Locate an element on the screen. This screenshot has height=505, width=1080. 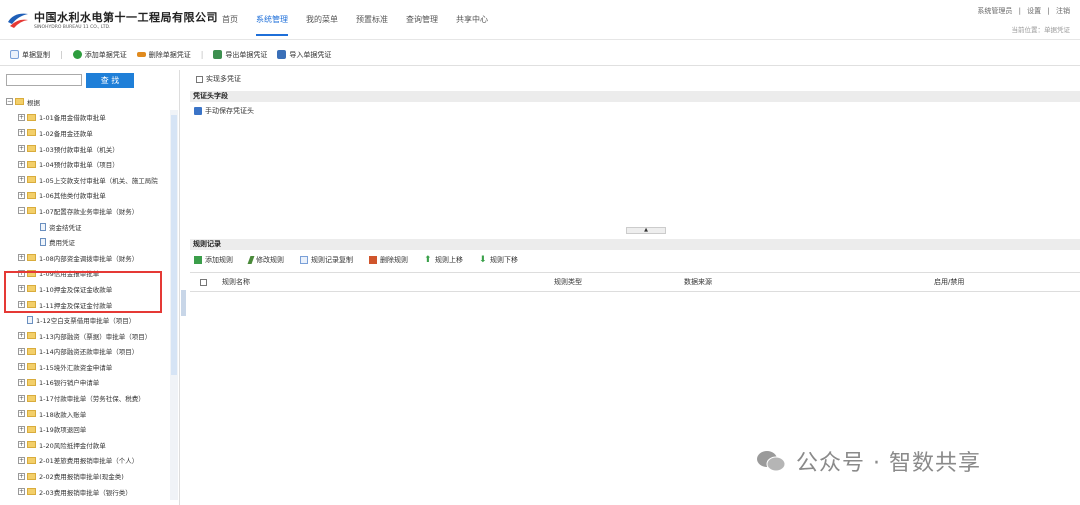
manual-save-header-button: 手动保存凭证头 is located at coordinates (224, 111).